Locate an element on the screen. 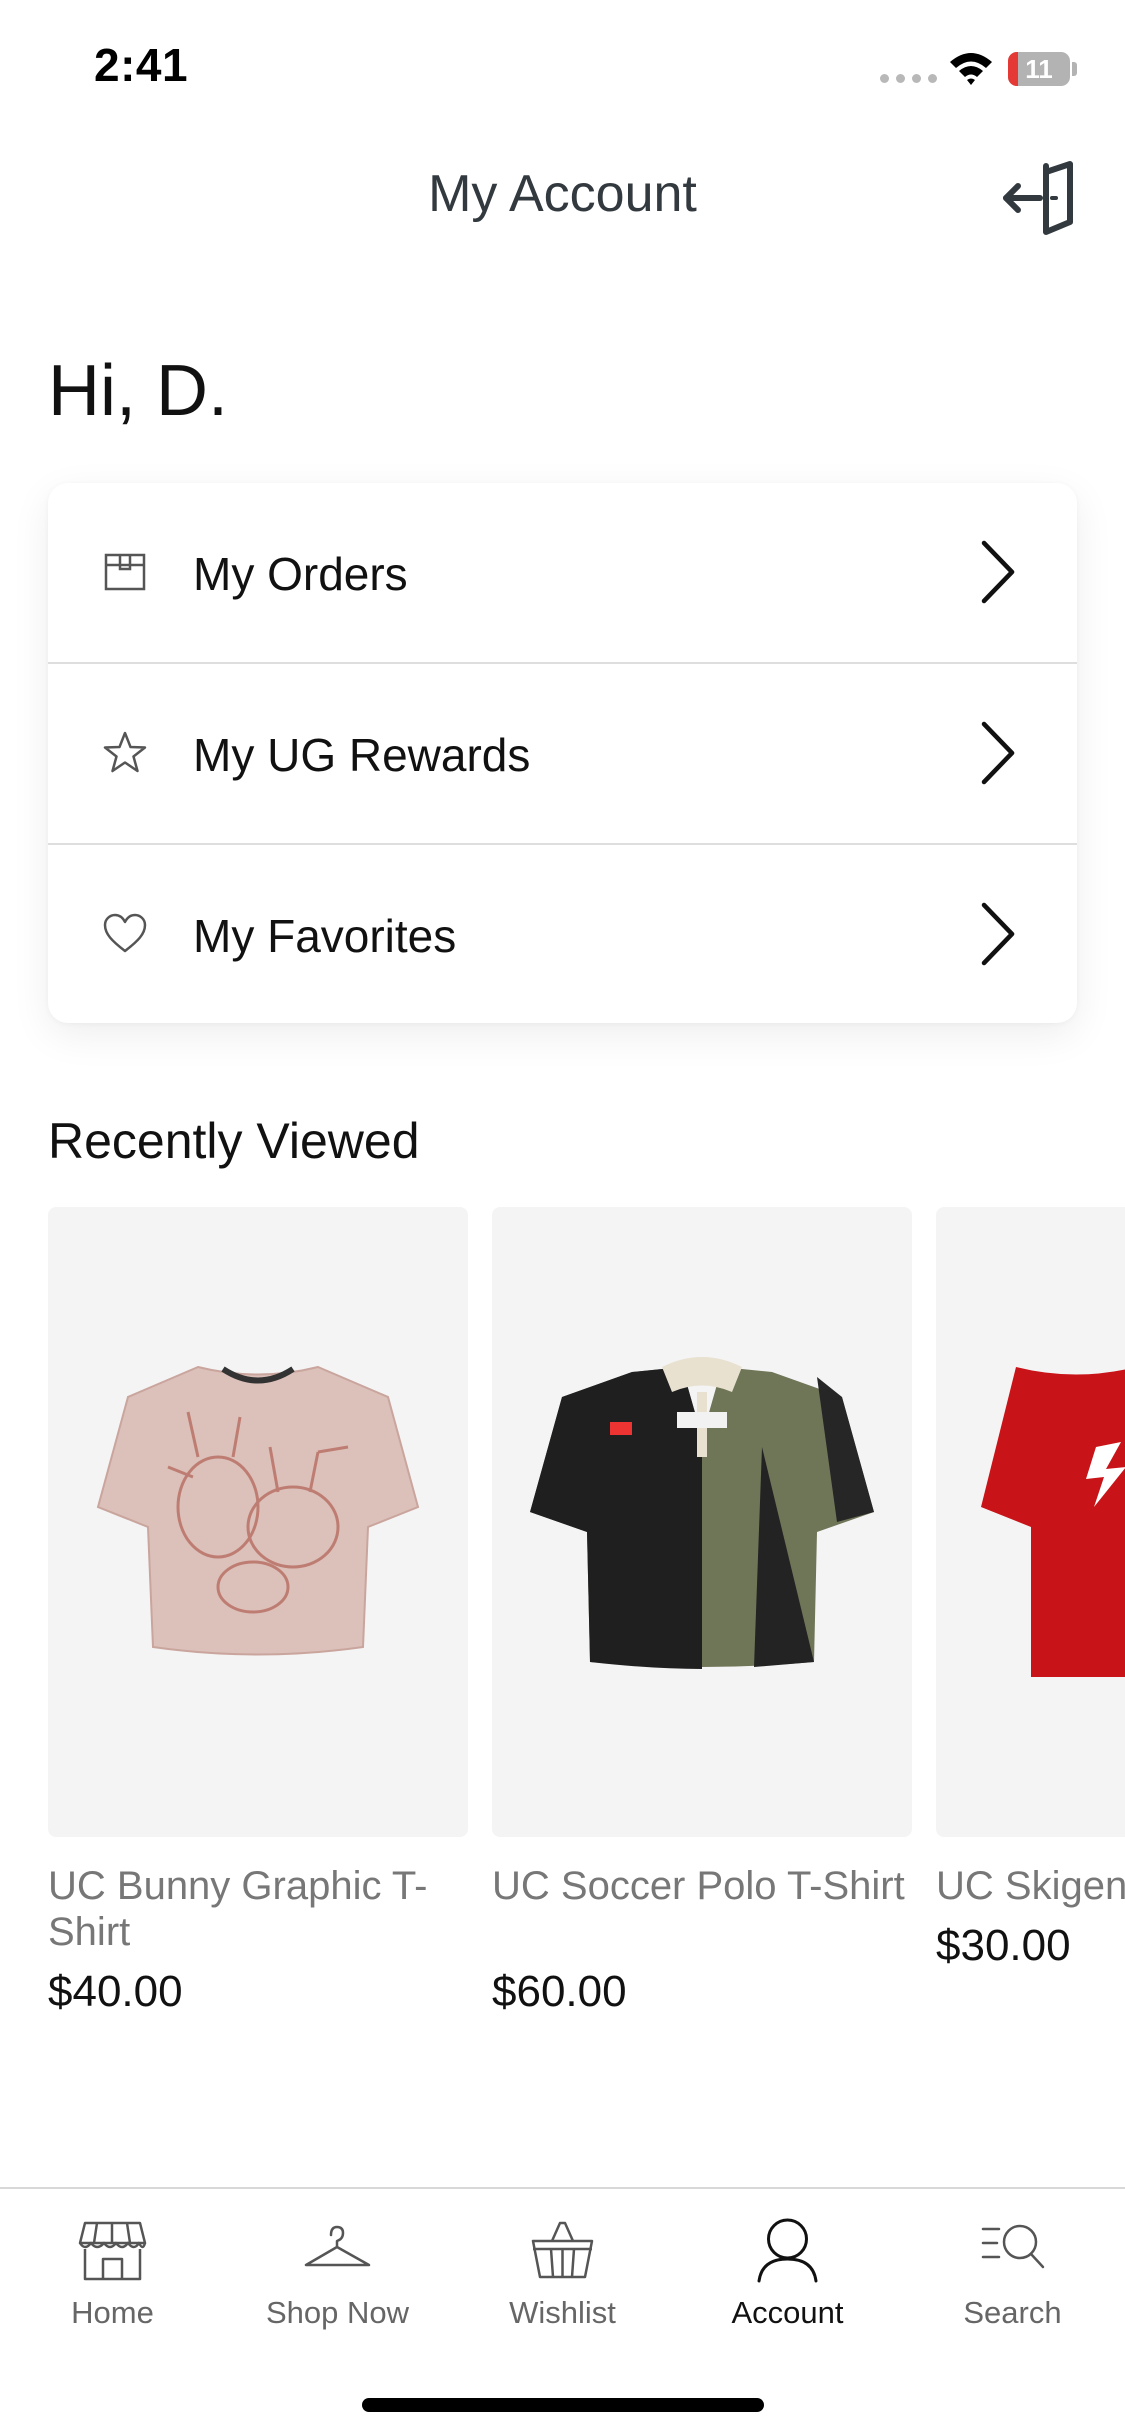 Image resolution: width=1125 pixels, height=2436 pixels. product-name: UC Soccer Polo T-Shirt is located at coordinates (698, 1886).